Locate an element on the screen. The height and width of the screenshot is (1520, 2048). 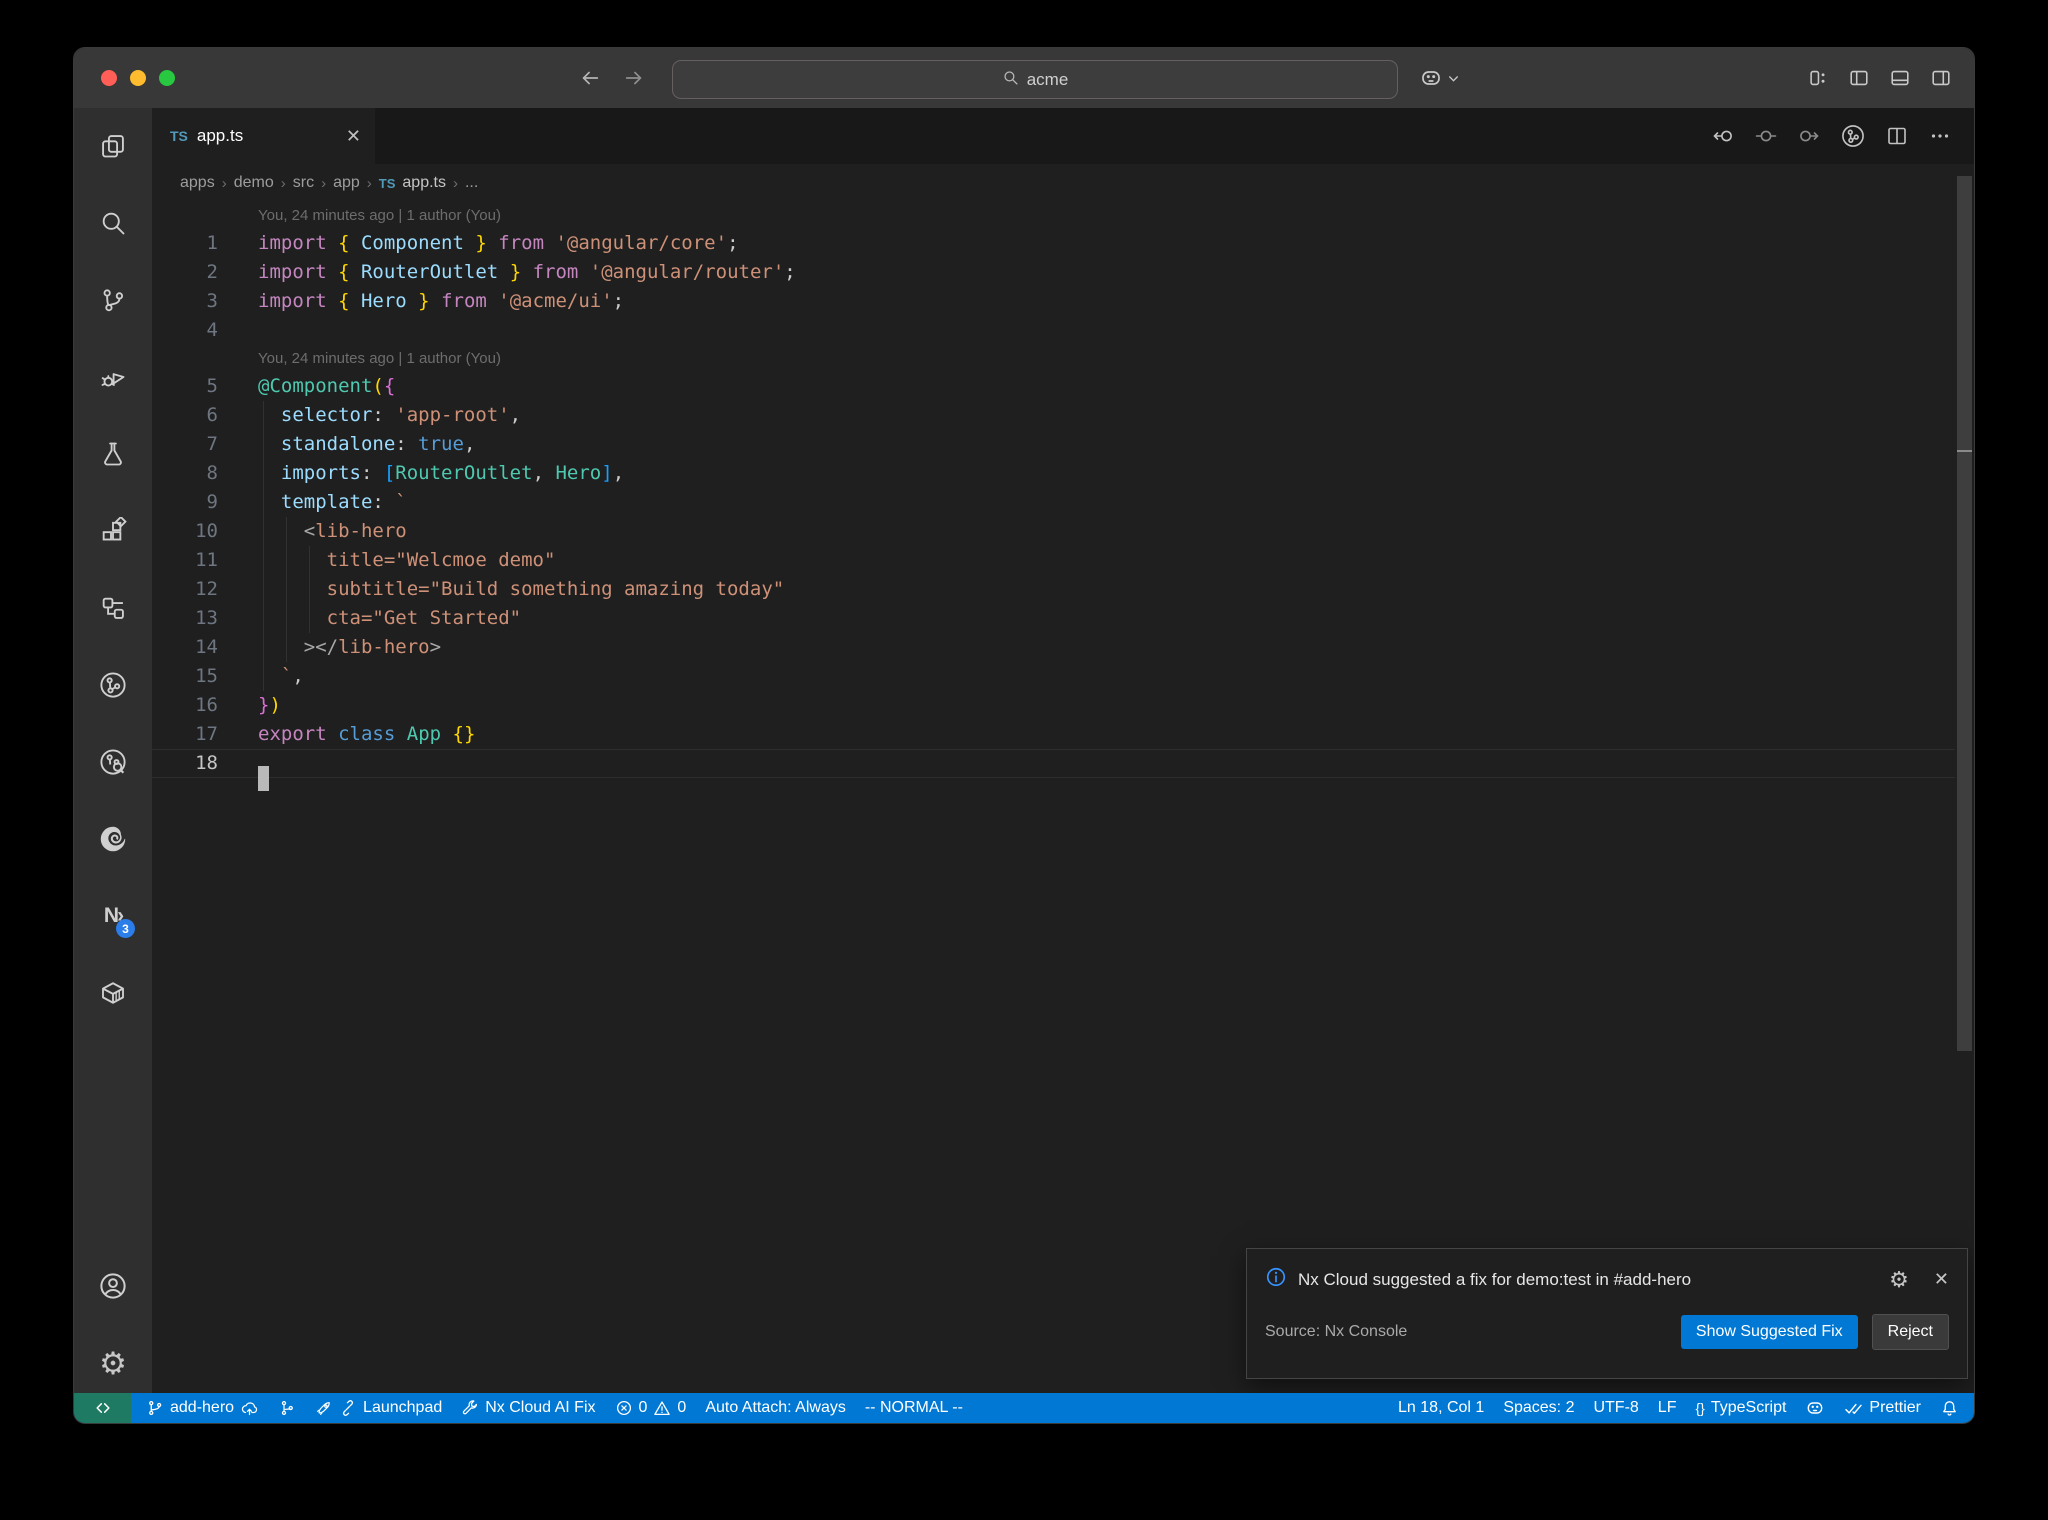
testing-icon is located at coordinates (113, 454).